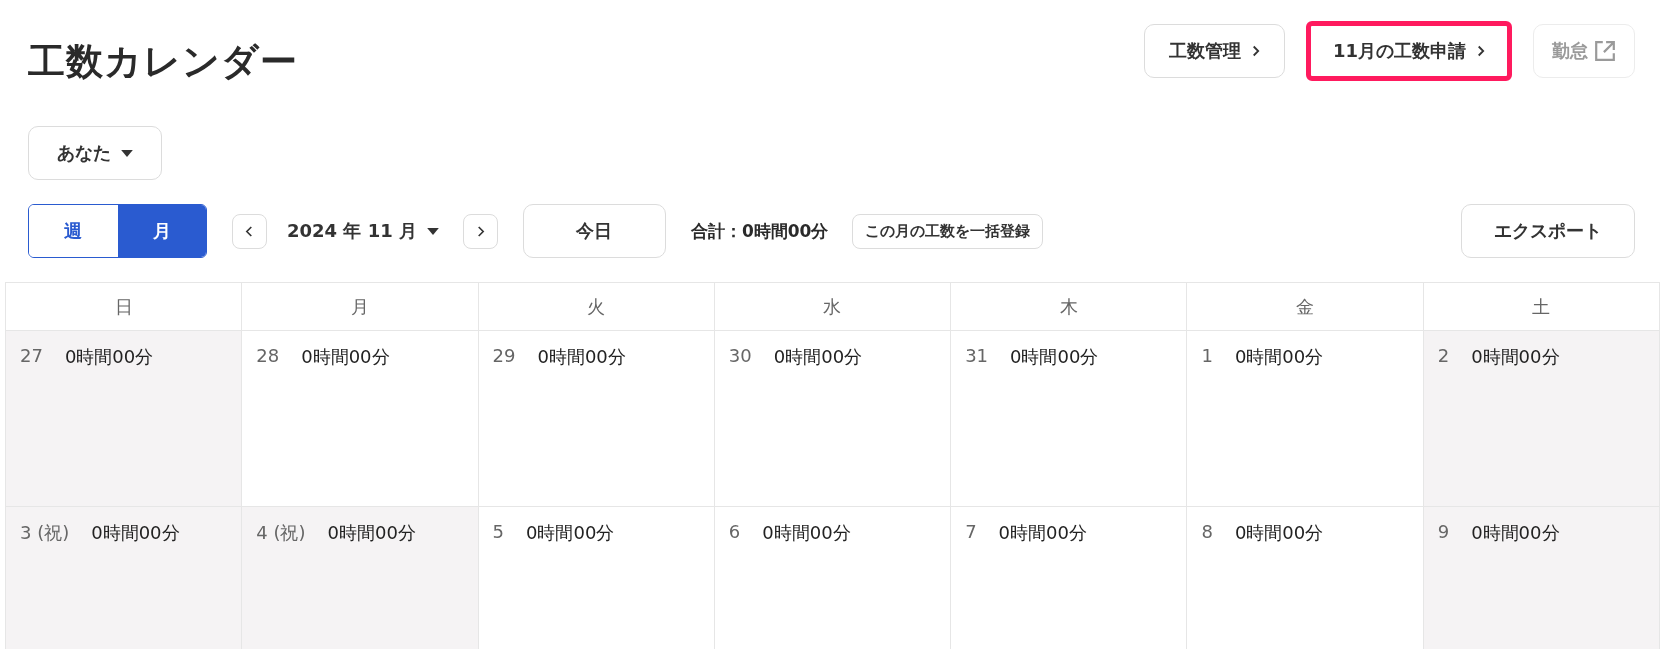  Describe the element at coordinates (124, 578) in the screenshot. I see `day-cell: 3 (祝) 0時間00分` at that location.